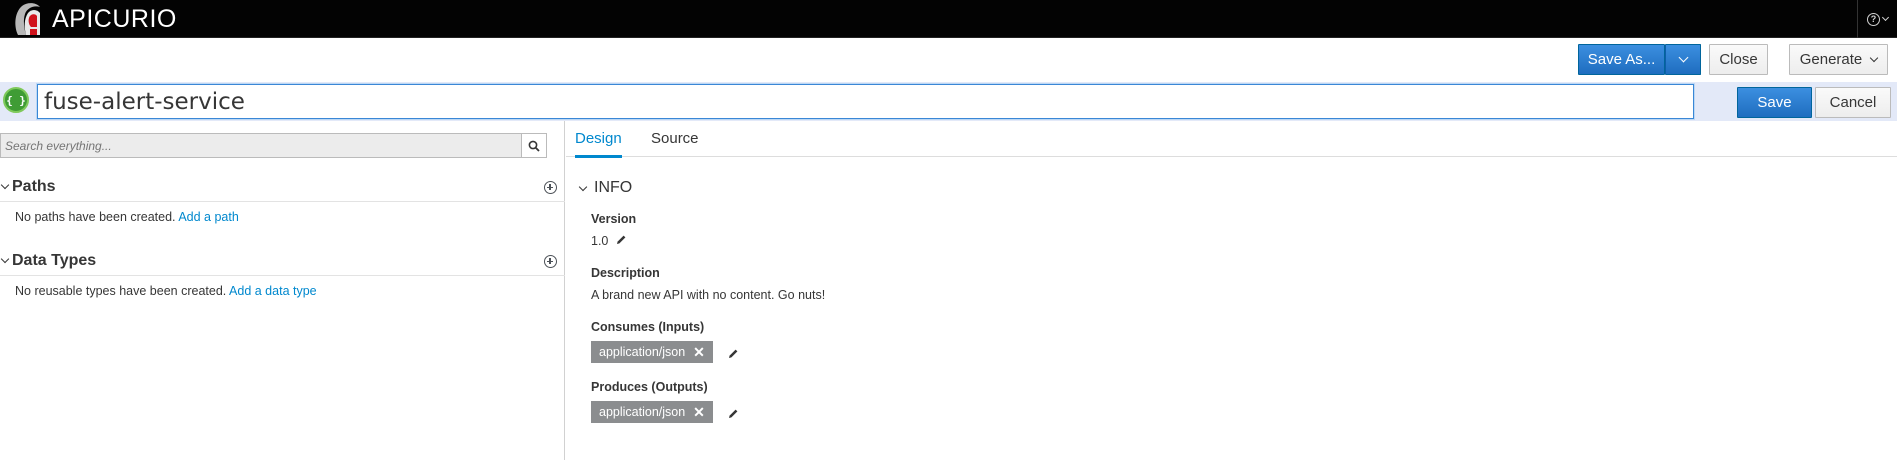  What do you see at coordinates (675, 142) in the screenshot?
I see `tab-source: Source` at bounding box center [675, 142].